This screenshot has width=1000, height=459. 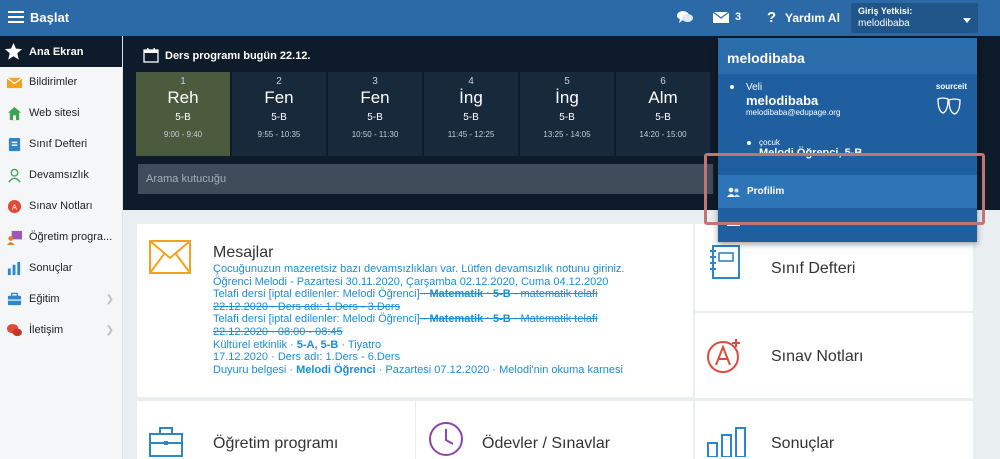 What do you see at coordinates (721, 17) in the screenshot?
I see `mail-icon` at bounding box center [721, 17].